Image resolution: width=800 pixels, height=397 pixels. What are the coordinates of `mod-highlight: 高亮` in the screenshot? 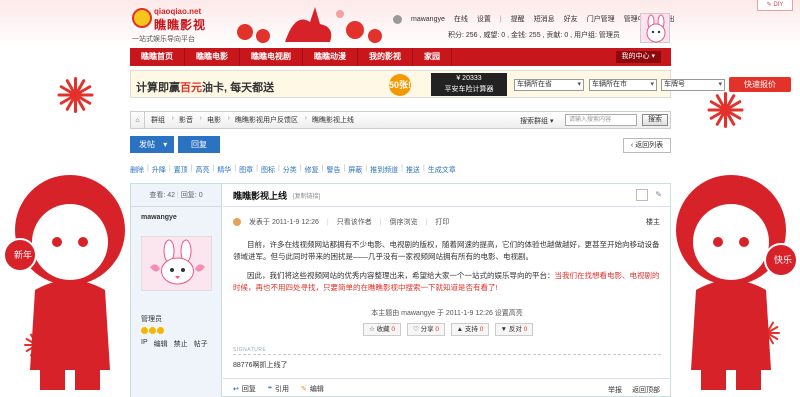 It's located at (202, 171).